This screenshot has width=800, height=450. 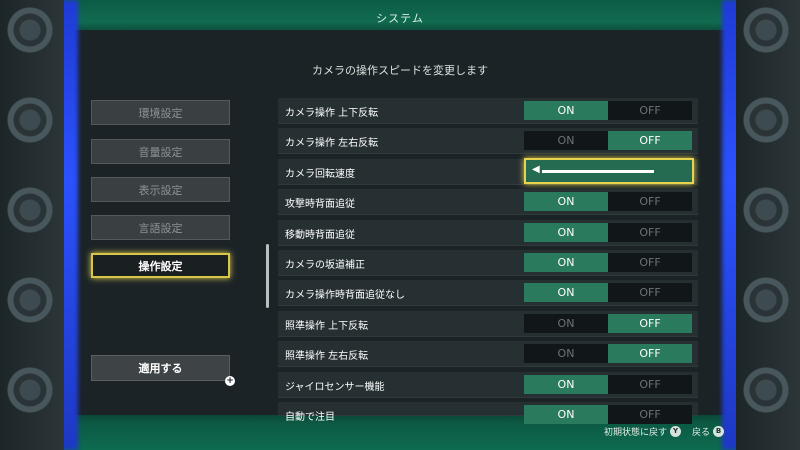 What do you see at coordinates (676, 431) in the screenshot?
I see `y-button-icon: Y` at bounding box center [676, 431].